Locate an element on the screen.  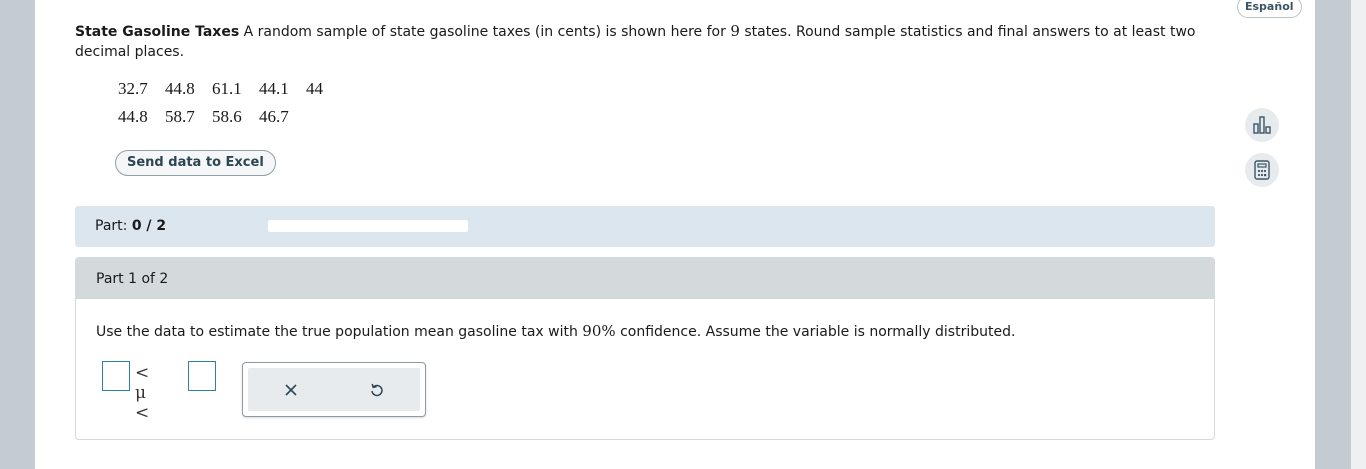
confidence-level: 90% is located at coordinates (599, 331).